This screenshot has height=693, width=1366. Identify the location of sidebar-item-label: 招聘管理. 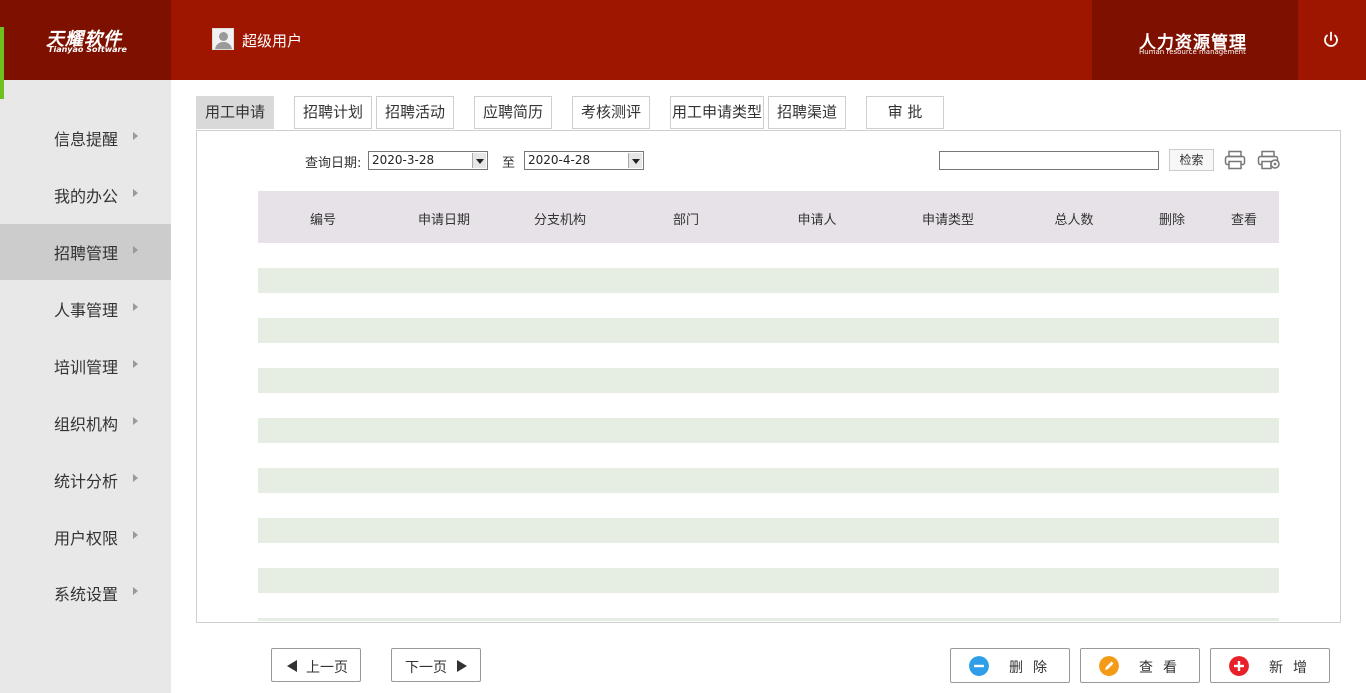
(86, 253).